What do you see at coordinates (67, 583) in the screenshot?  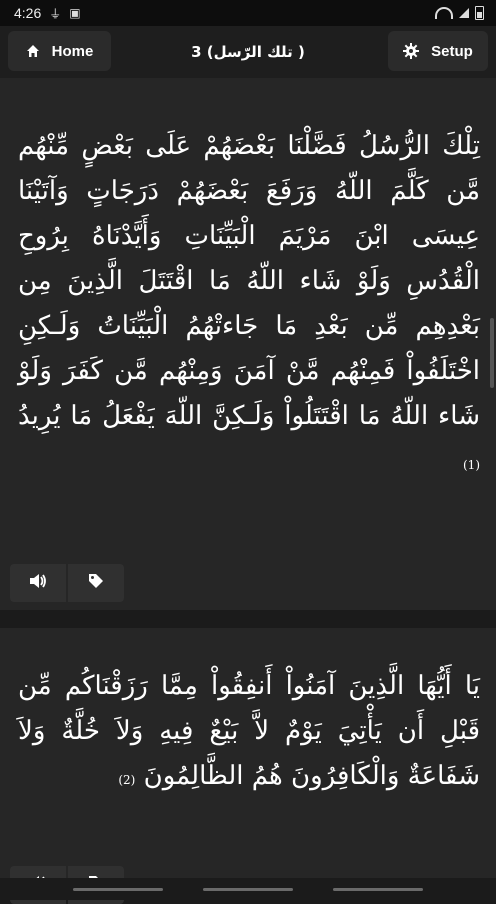 I see `verse-actions` at bounding box center [67, 583].